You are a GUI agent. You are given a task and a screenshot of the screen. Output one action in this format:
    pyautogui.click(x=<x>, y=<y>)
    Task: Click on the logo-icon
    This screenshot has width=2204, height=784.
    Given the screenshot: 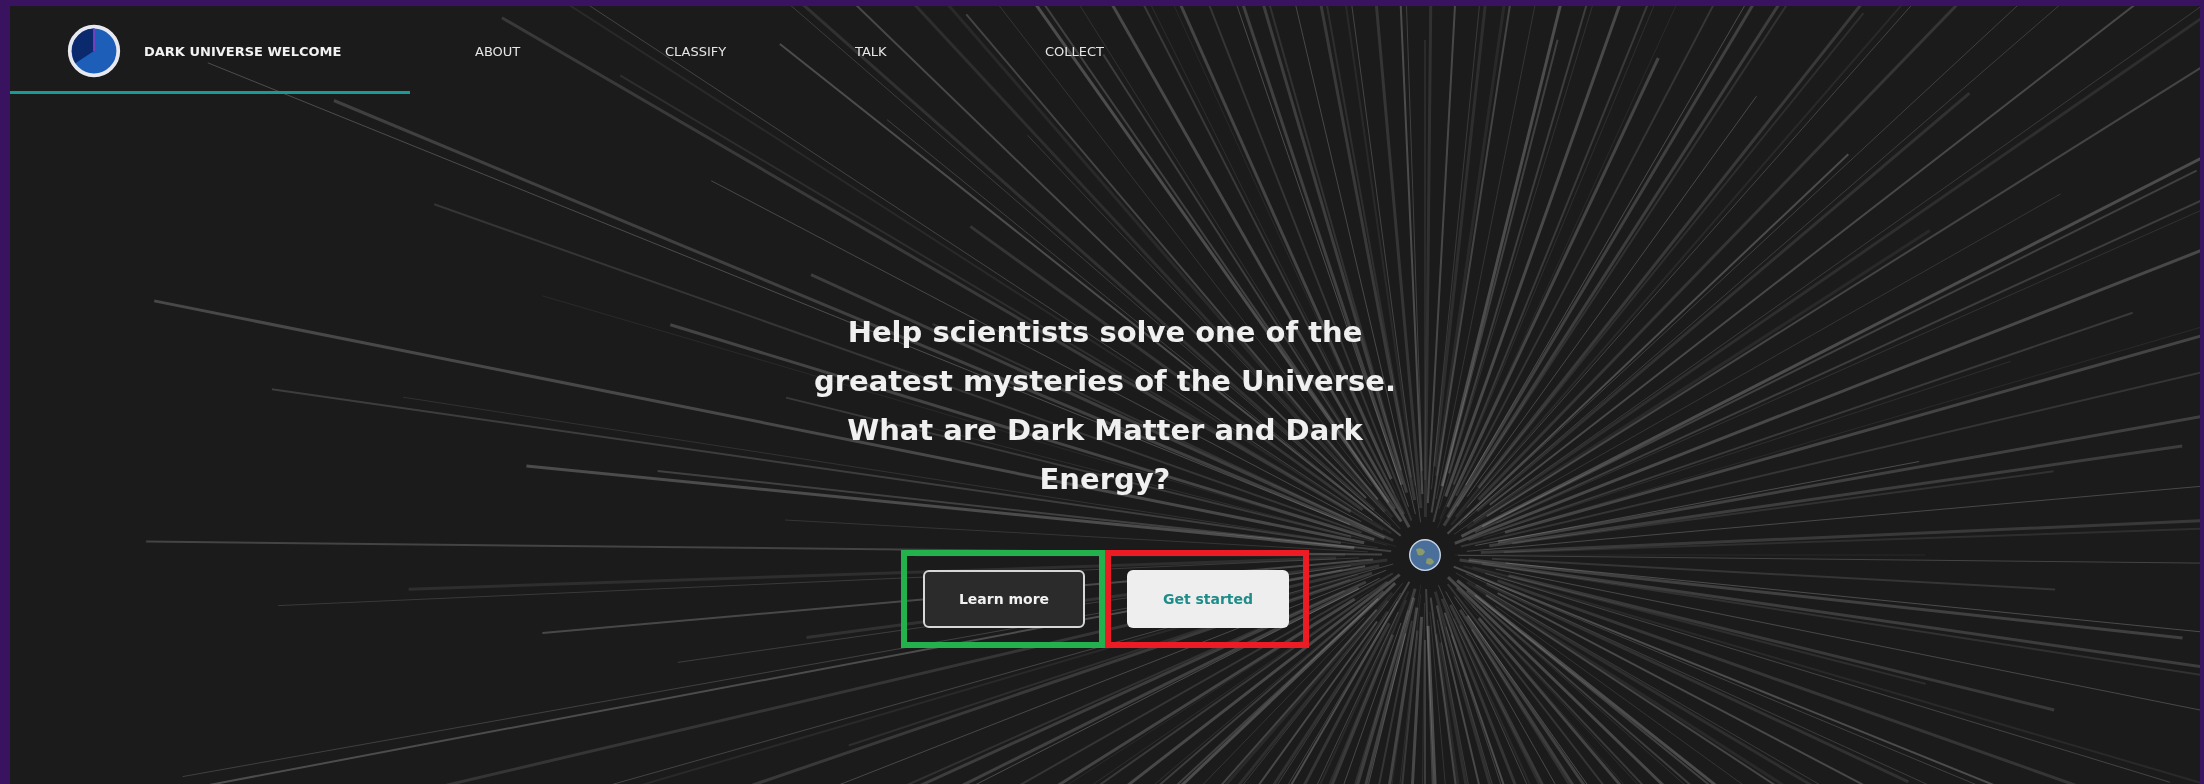 What is the action you would take?
    pyautogui.click(x=94, y=51)
    